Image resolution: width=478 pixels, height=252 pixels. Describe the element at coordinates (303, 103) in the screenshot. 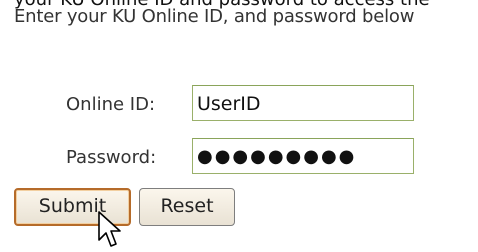

I see `online-id-input: UserID` at that location.